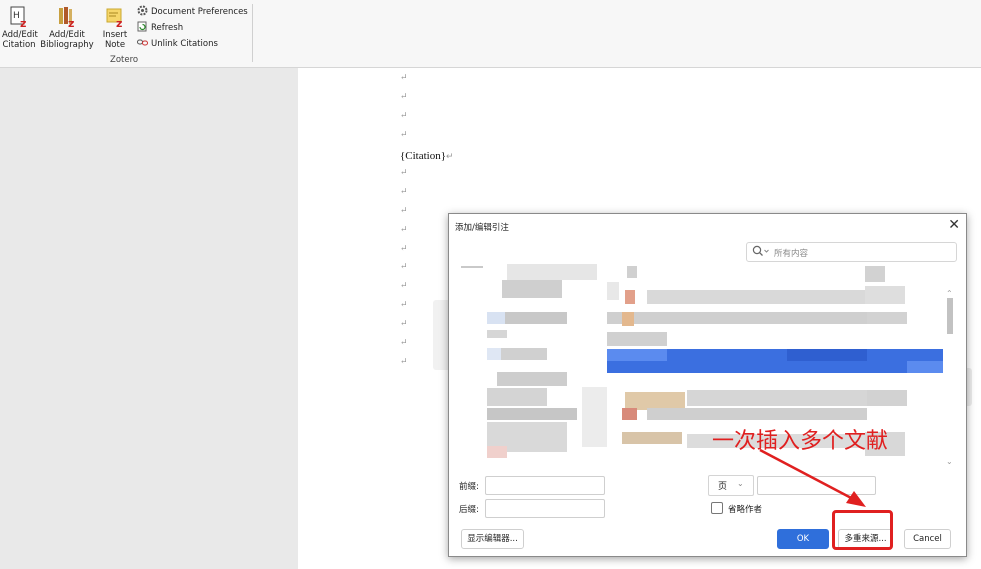 Image resolution: width=981 pixels, height=569 pixels. What do you see at coordinates (545, 508) in the screenshot?
I see `suffix-input` at bounding box center [545, 508].